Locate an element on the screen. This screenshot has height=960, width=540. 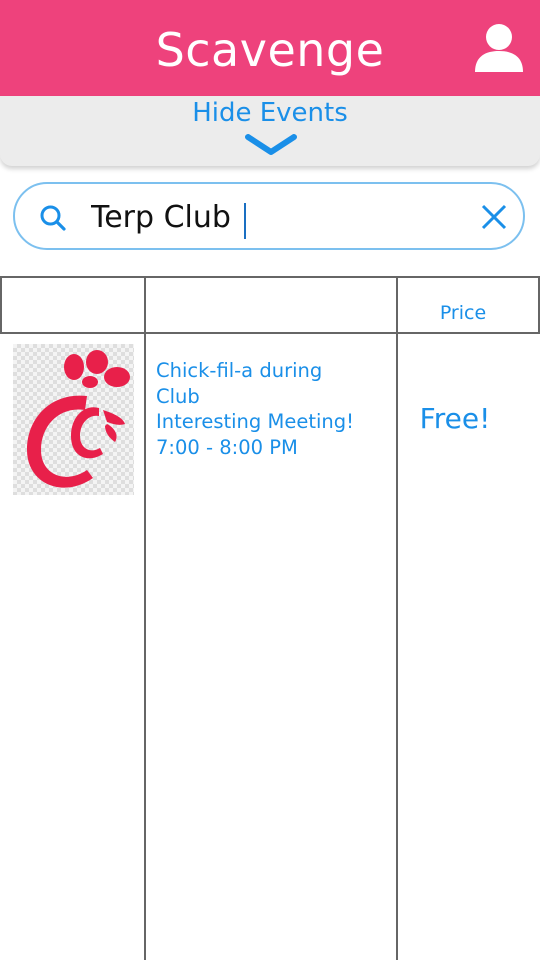
profile-button is located at coordinates (499, 49).